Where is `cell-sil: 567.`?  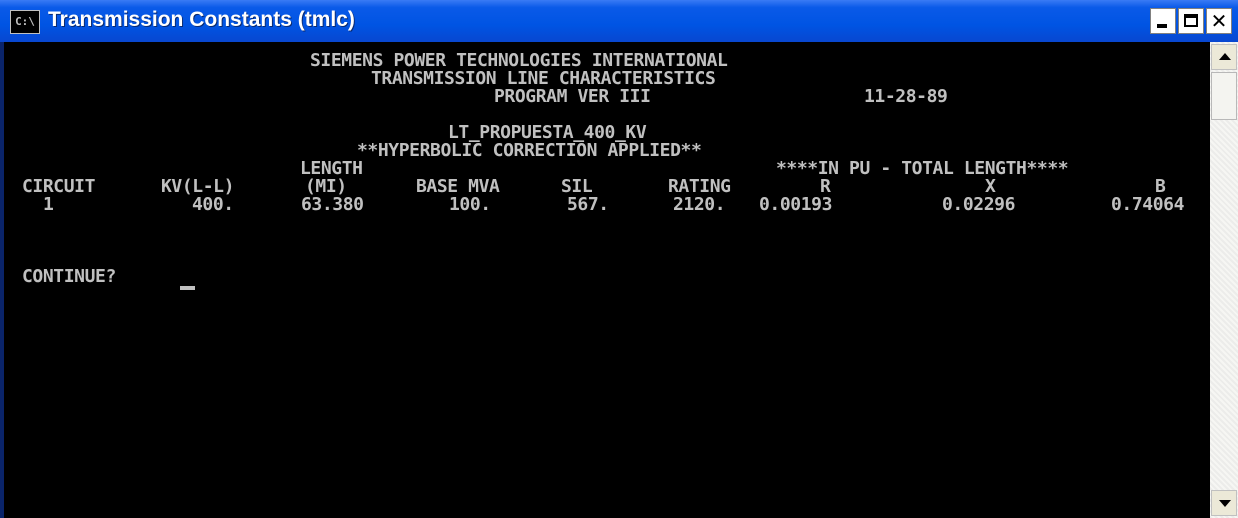 cell-sil: 567. is located at coordinates (588, 204).